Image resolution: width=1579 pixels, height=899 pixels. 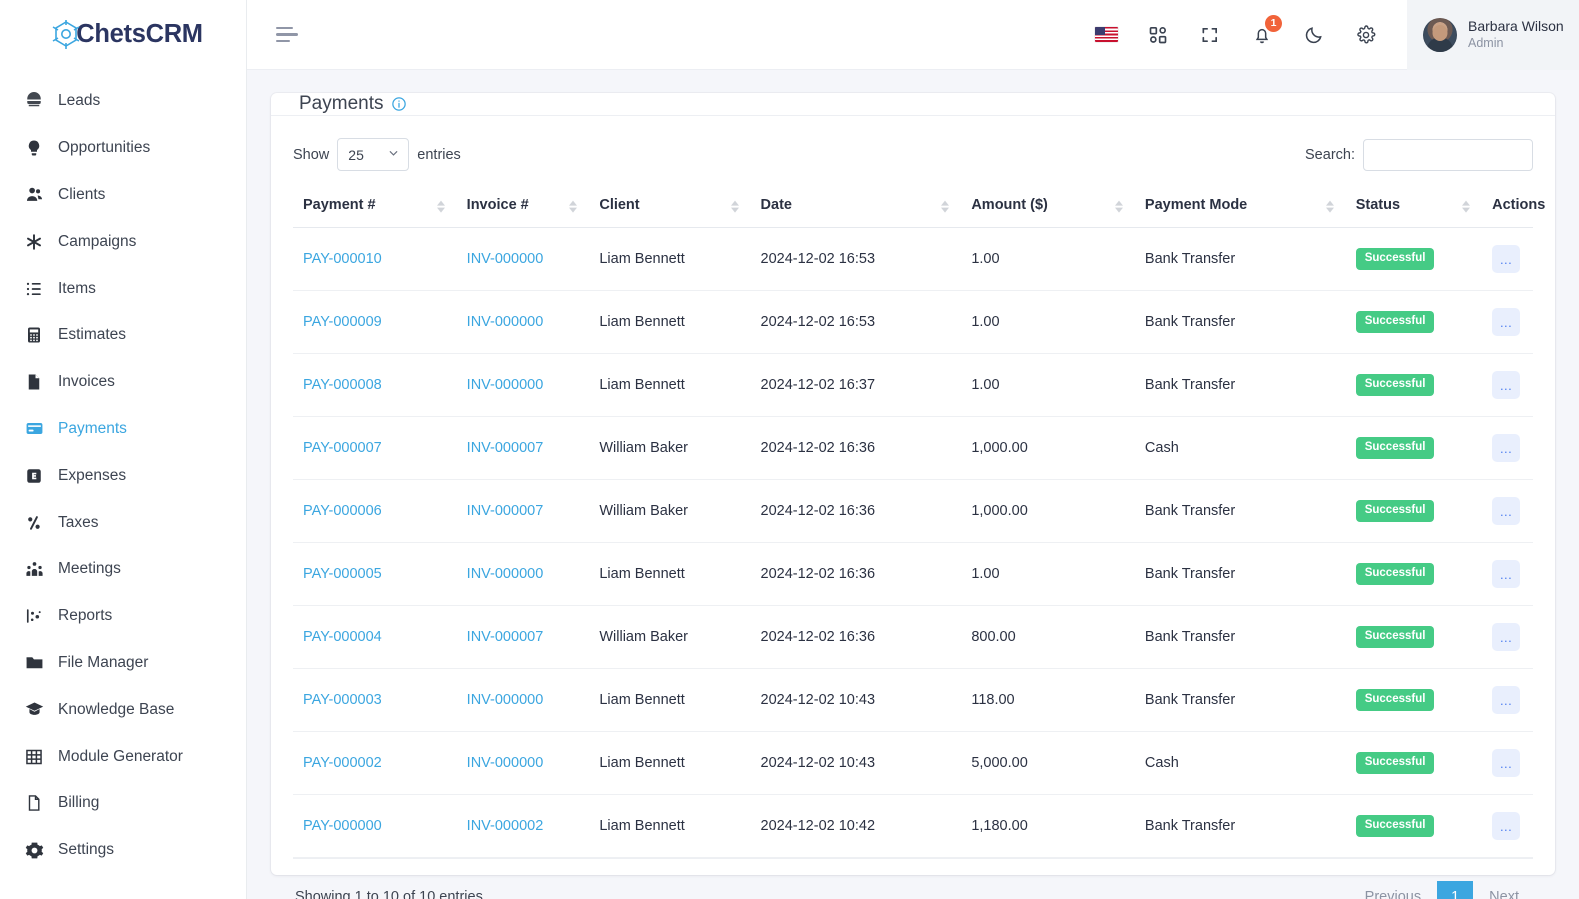 I want to click on column-header-amount: Amount ($), so click(x=1048, y=206).